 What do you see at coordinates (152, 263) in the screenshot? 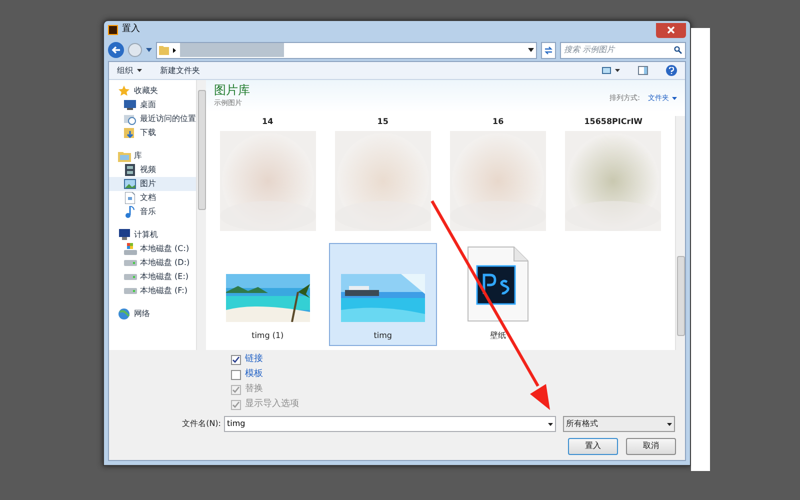
I see `sidebar-item: 本地磁盘 (D:)` at bounding box center [152, 263].